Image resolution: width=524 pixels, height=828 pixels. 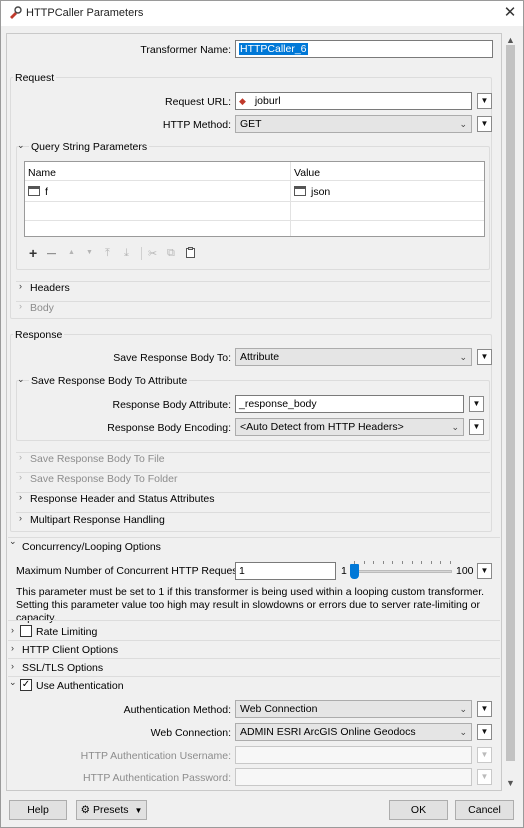 I want to click on auth-method-select: Web Connection ⌄, so click(x=353, y=709).